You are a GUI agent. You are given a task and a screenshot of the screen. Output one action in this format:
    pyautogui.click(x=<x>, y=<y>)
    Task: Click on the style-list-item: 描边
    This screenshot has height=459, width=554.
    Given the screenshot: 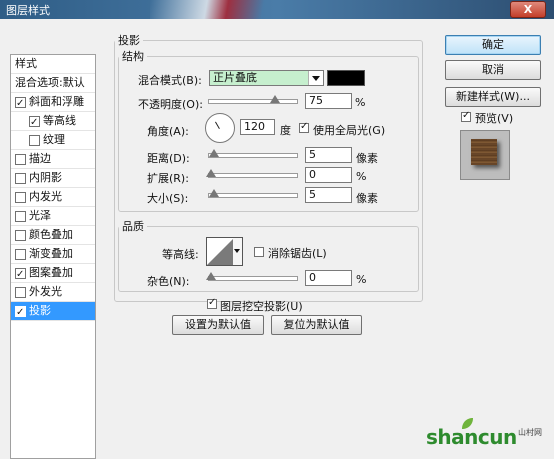 What is the action you would take?
    pyautogui.click(x=53, y=159)
    